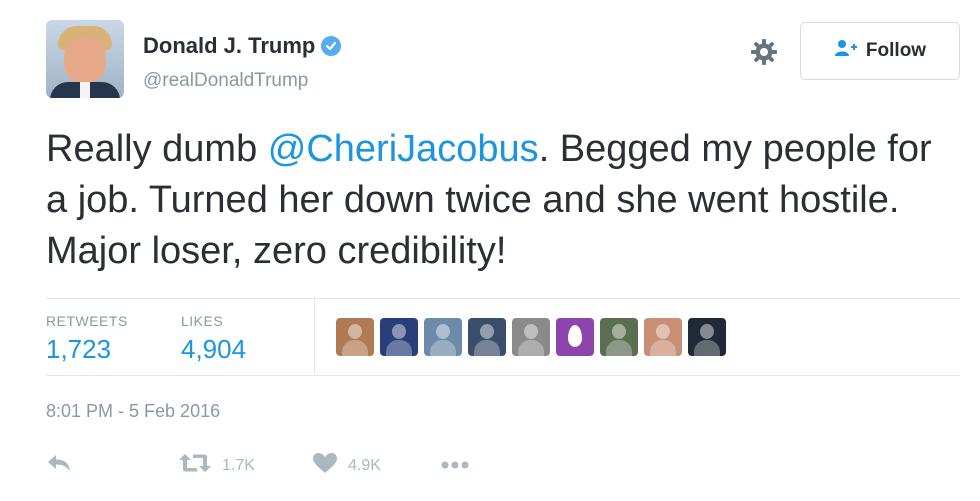 The image size is (980, 501). I want to click on retweet-count: 1.7K, so click(238, 465).